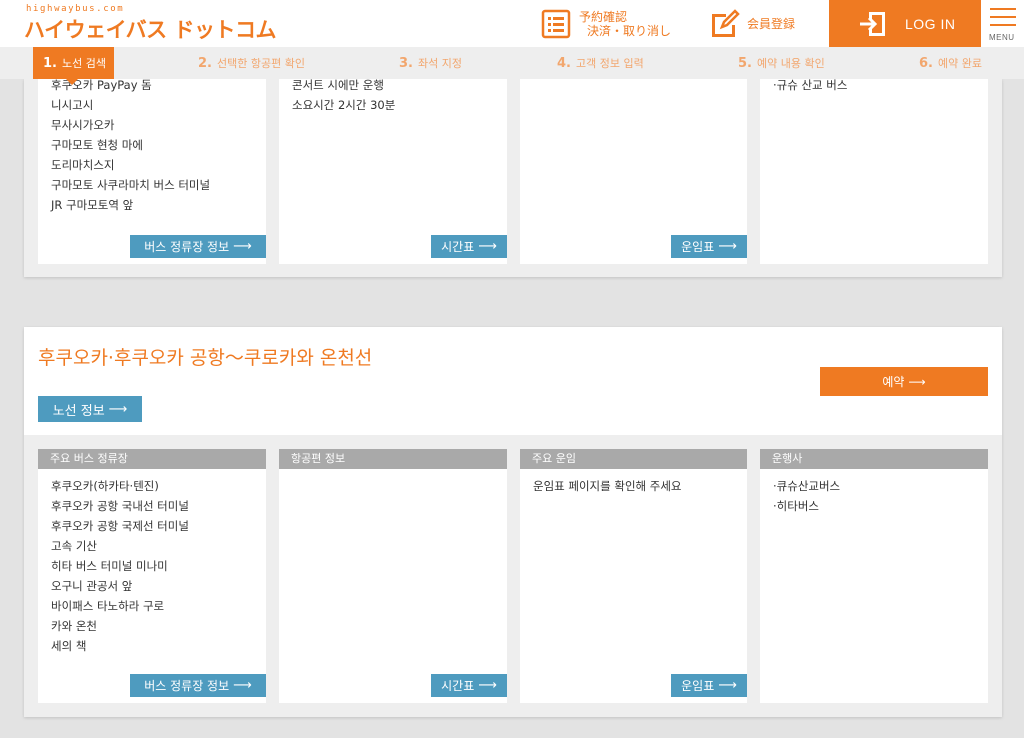 The height and width of the screenshot is (738, 1024). I want to click on edit-icon, so click(724, 24).